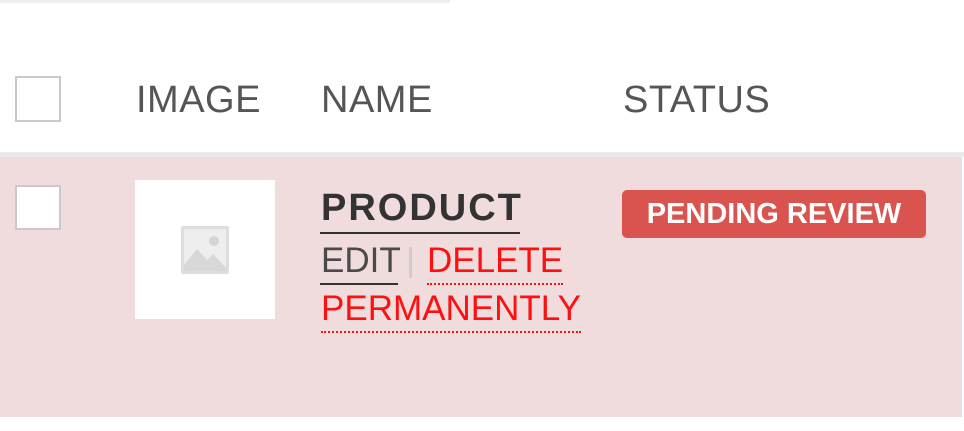 This screenshot has height=431, width=964. What do you see at coordinates (359, 284) in the screenshot?
I see `edit-link-underline` at bounding box center [359, 284].